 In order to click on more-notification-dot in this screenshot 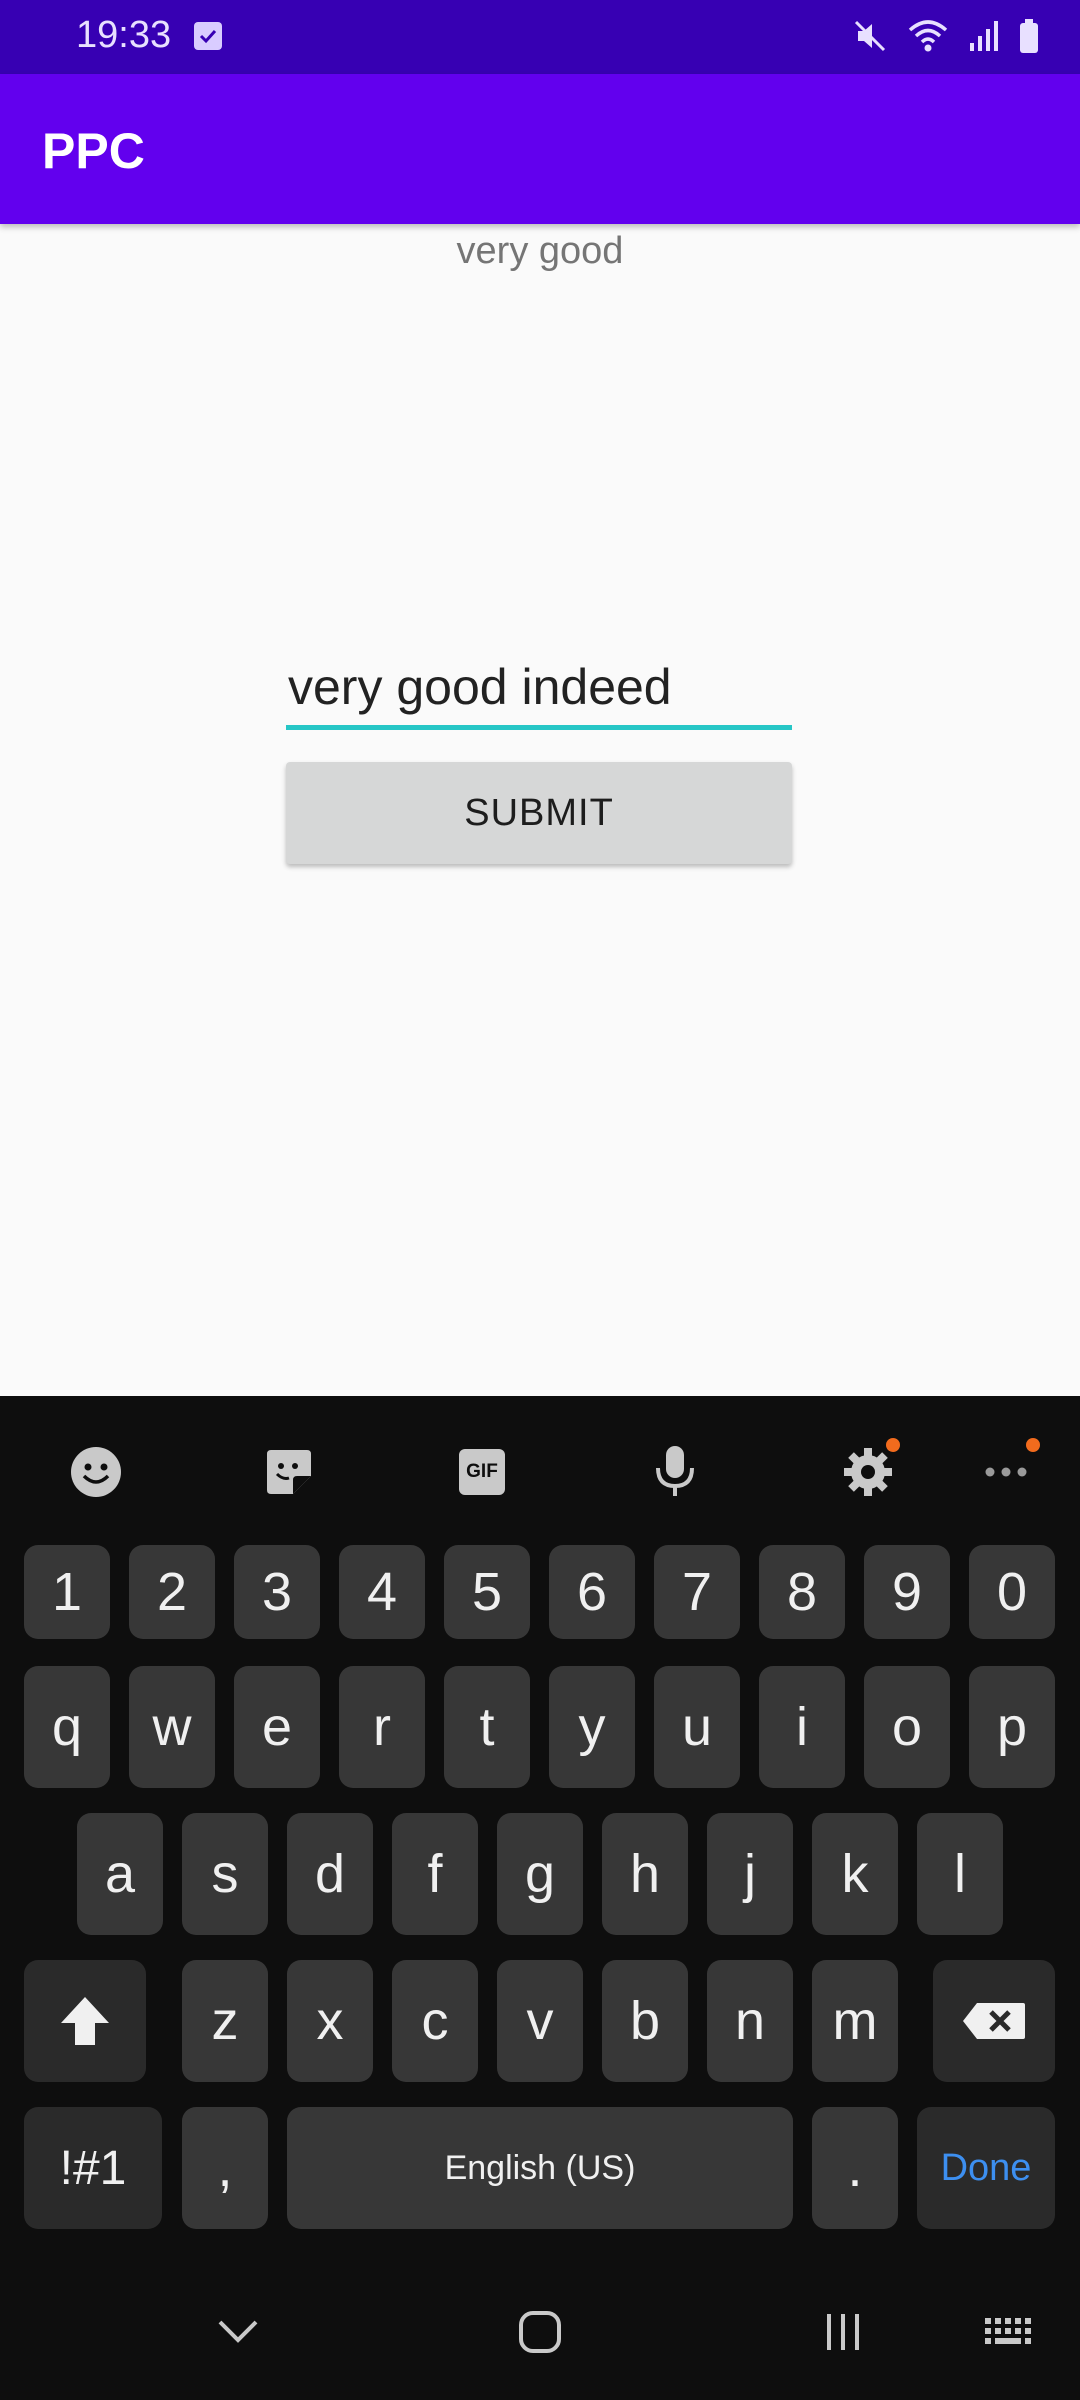, I will do `click(1033, 1445)`.